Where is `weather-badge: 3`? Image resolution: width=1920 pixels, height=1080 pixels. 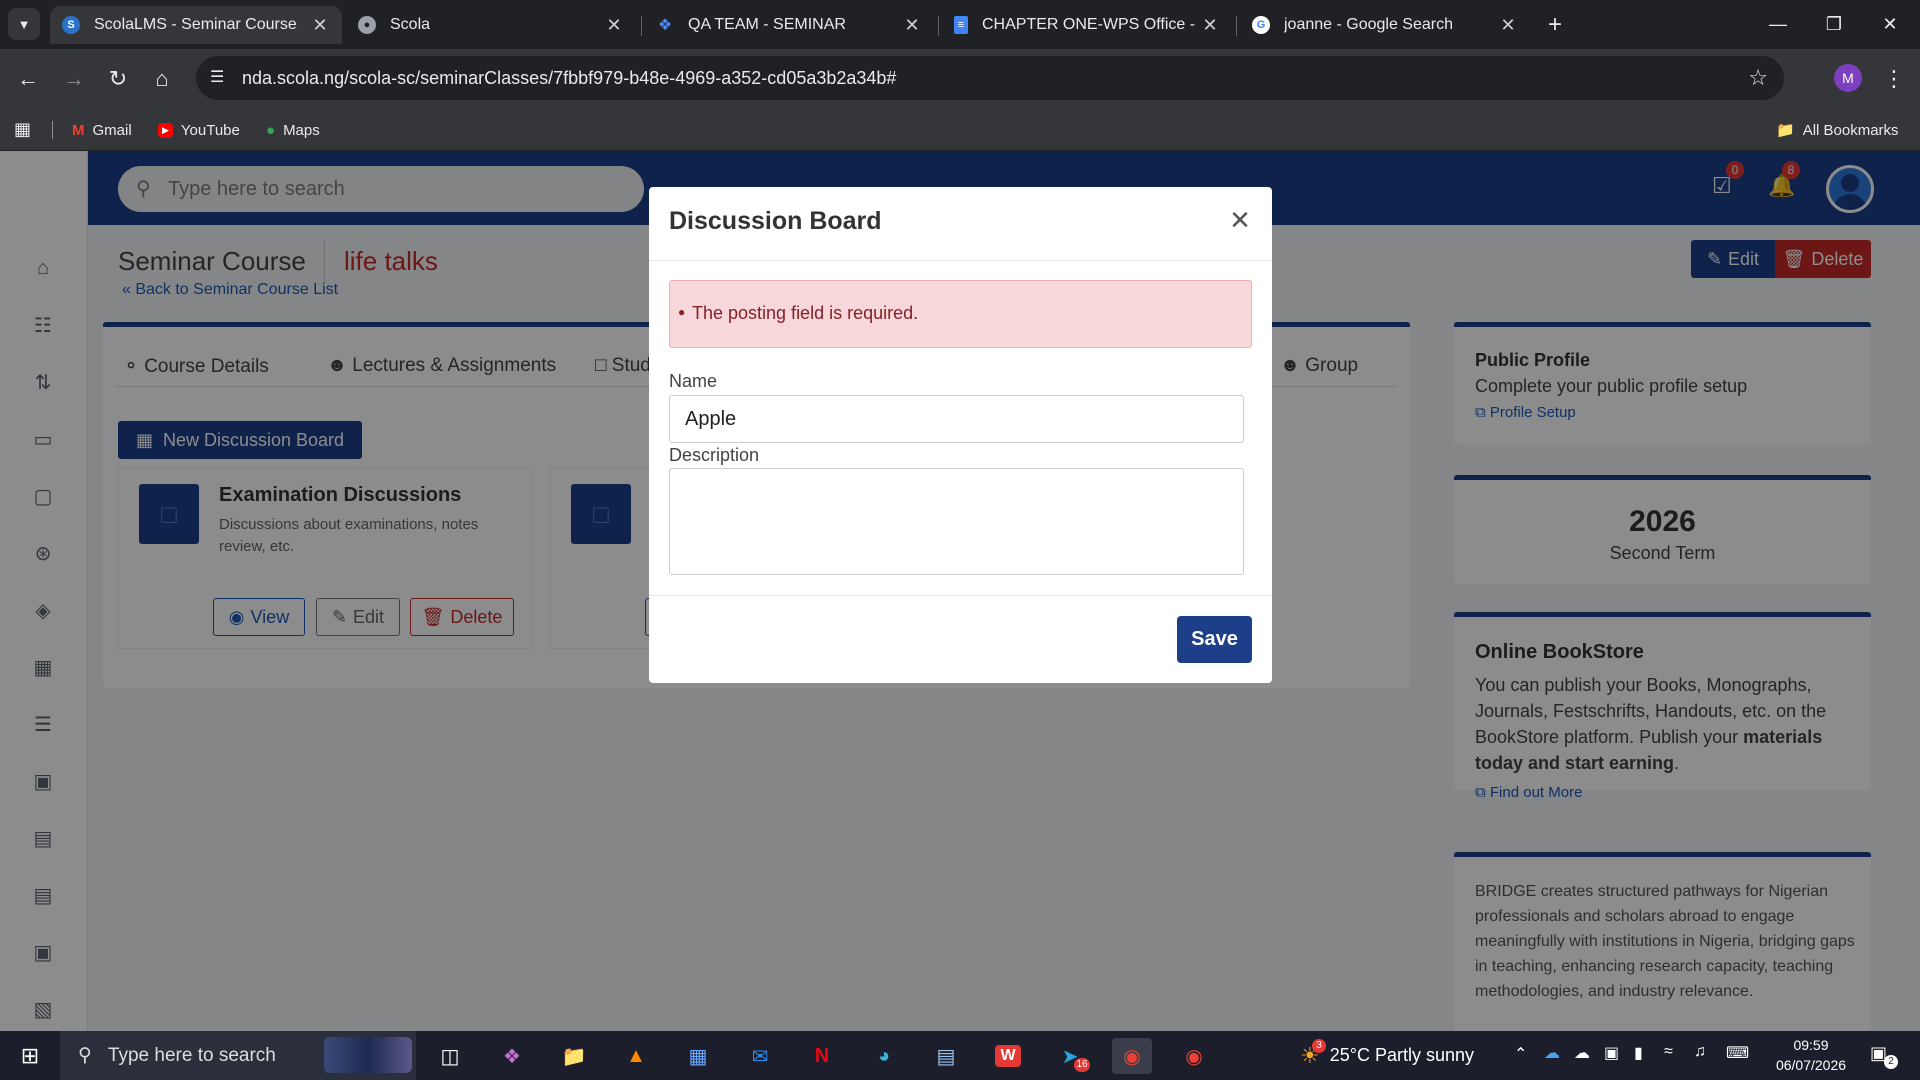
weather-badge: 3 is located at coordinates (1319, 1045).